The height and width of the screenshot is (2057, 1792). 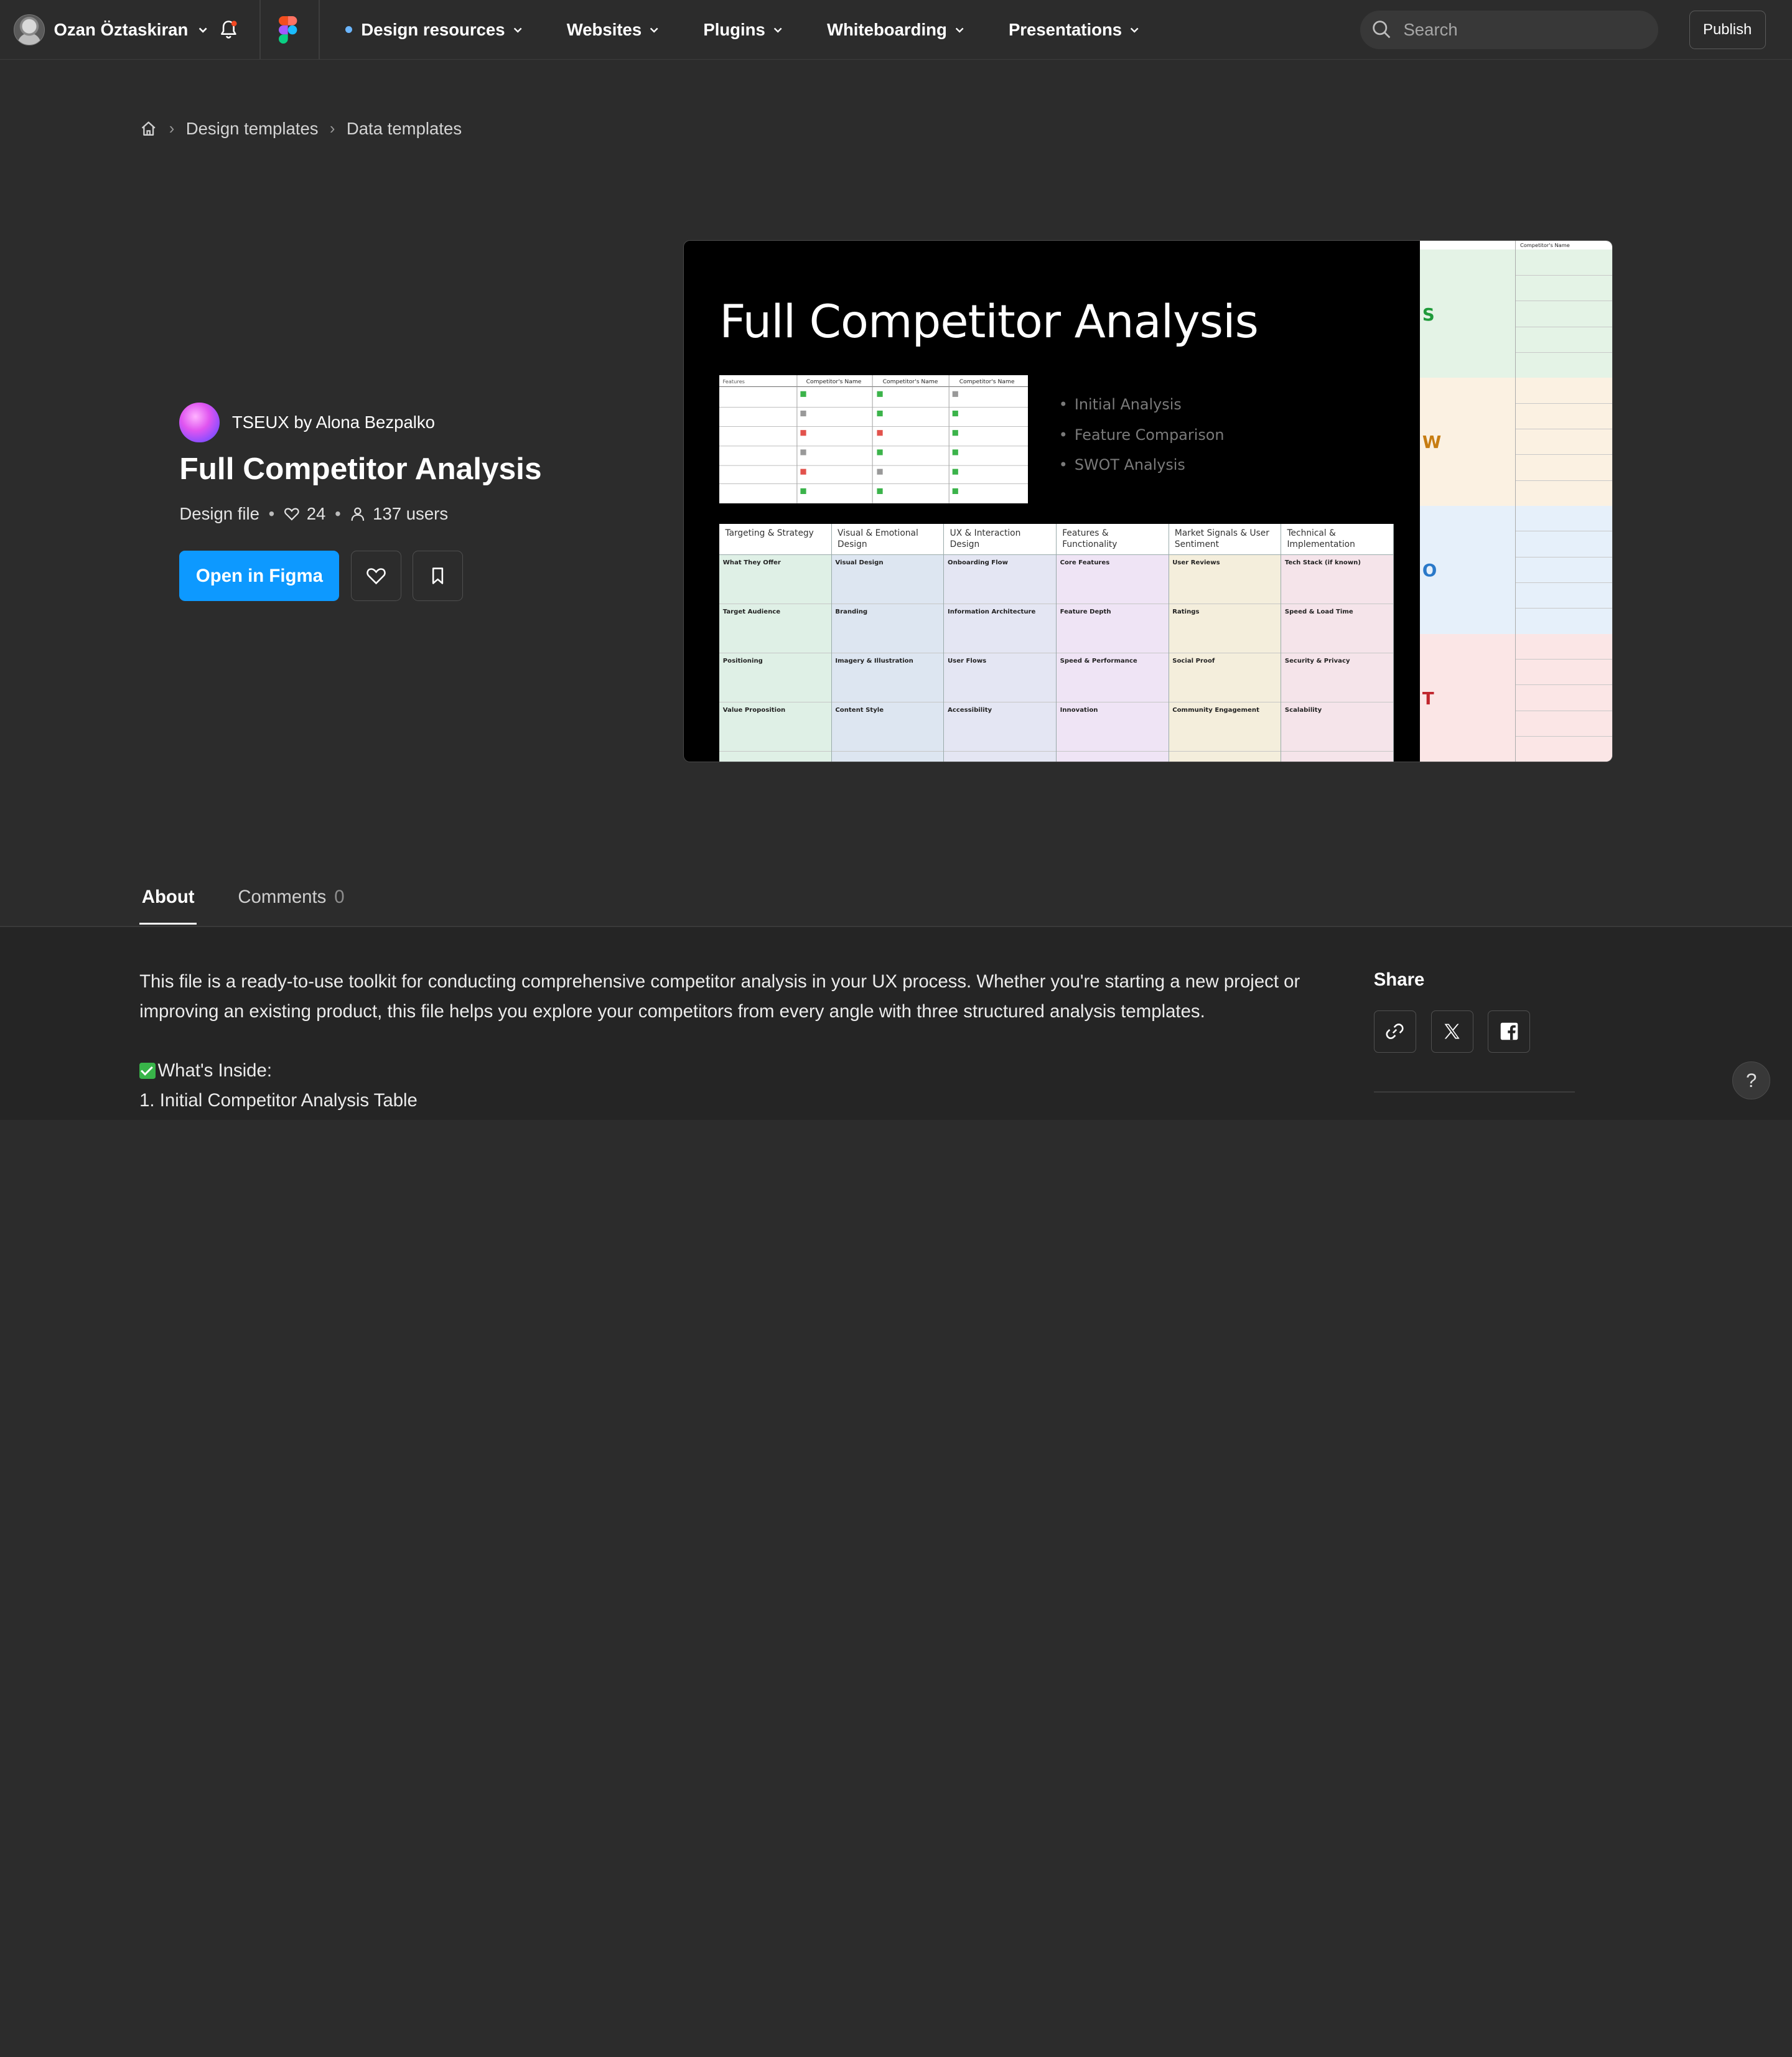 I want to click on preview-grid-cell: Branding, so click(x=887, y=628).